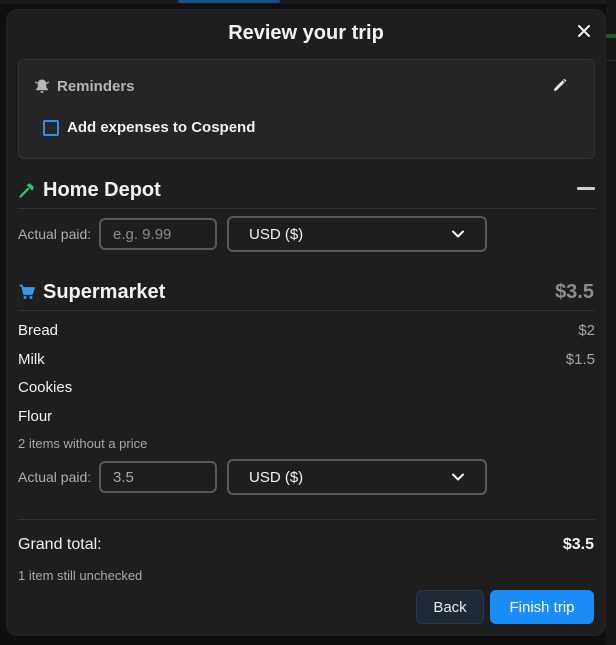 This screenshot has height=645, width=616. What do you see at coordinates (31, 359) in the screenshot?
I see `item-name: Milk` at bounding box center [31, 359].